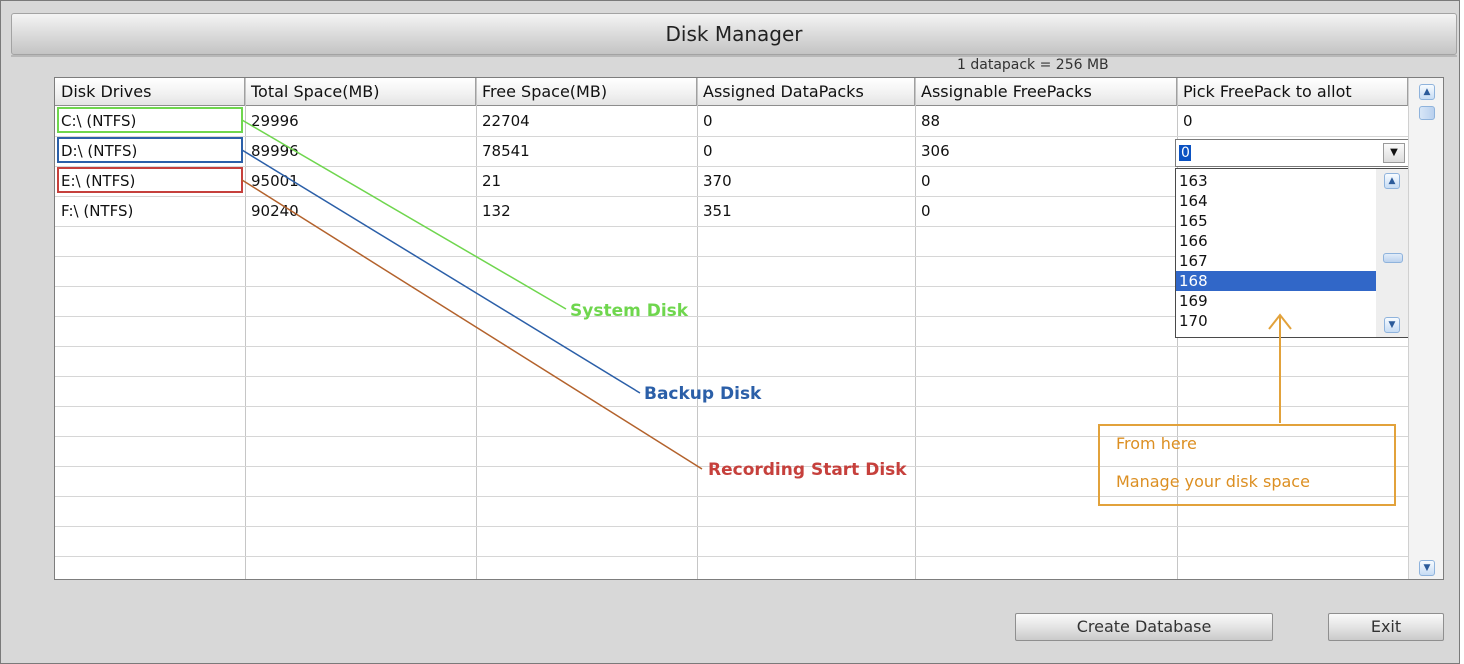  I want to click on column-header-pick-freepack: Pick FreePack to allot, so click(1292, 92).